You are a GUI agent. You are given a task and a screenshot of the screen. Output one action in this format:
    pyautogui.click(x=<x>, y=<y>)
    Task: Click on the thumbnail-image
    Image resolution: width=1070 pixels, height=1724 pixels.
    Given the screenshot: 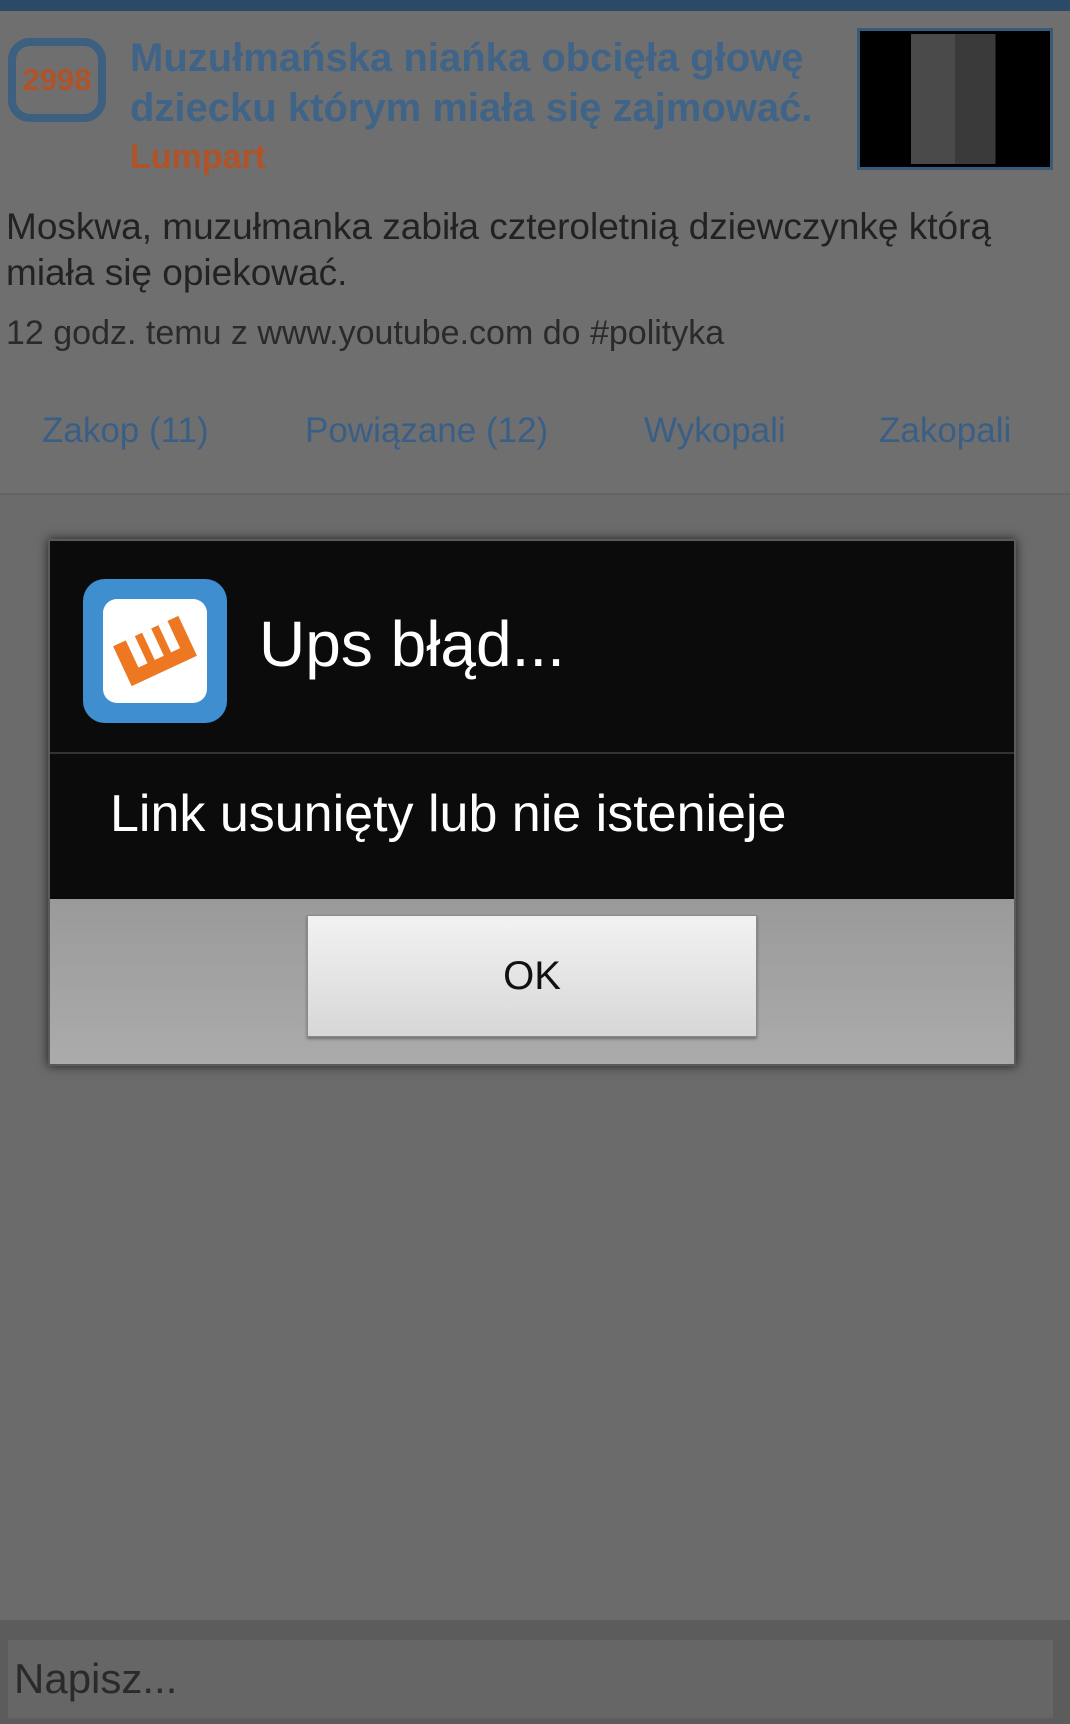 What is the action you would take?
    pyautogui.click(x=955, y=99)
    